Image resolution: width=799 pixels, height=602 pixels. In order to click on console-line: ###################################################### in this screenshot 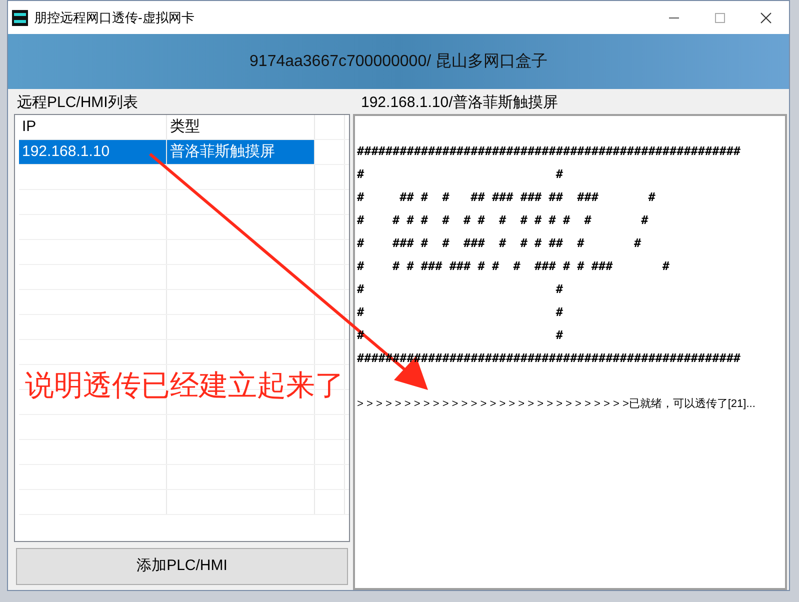, I will do `click(549, 151)`.